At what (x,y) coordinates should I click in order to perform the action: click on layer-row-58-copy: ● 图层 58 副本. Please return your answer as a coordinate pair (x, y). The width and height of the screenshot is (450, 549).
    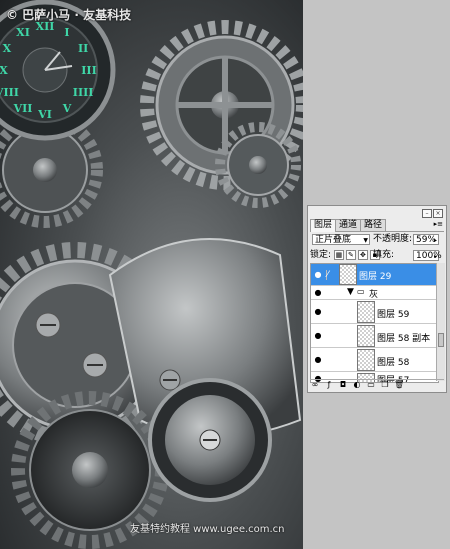
    Looking at the image, I should click on (374, 336).